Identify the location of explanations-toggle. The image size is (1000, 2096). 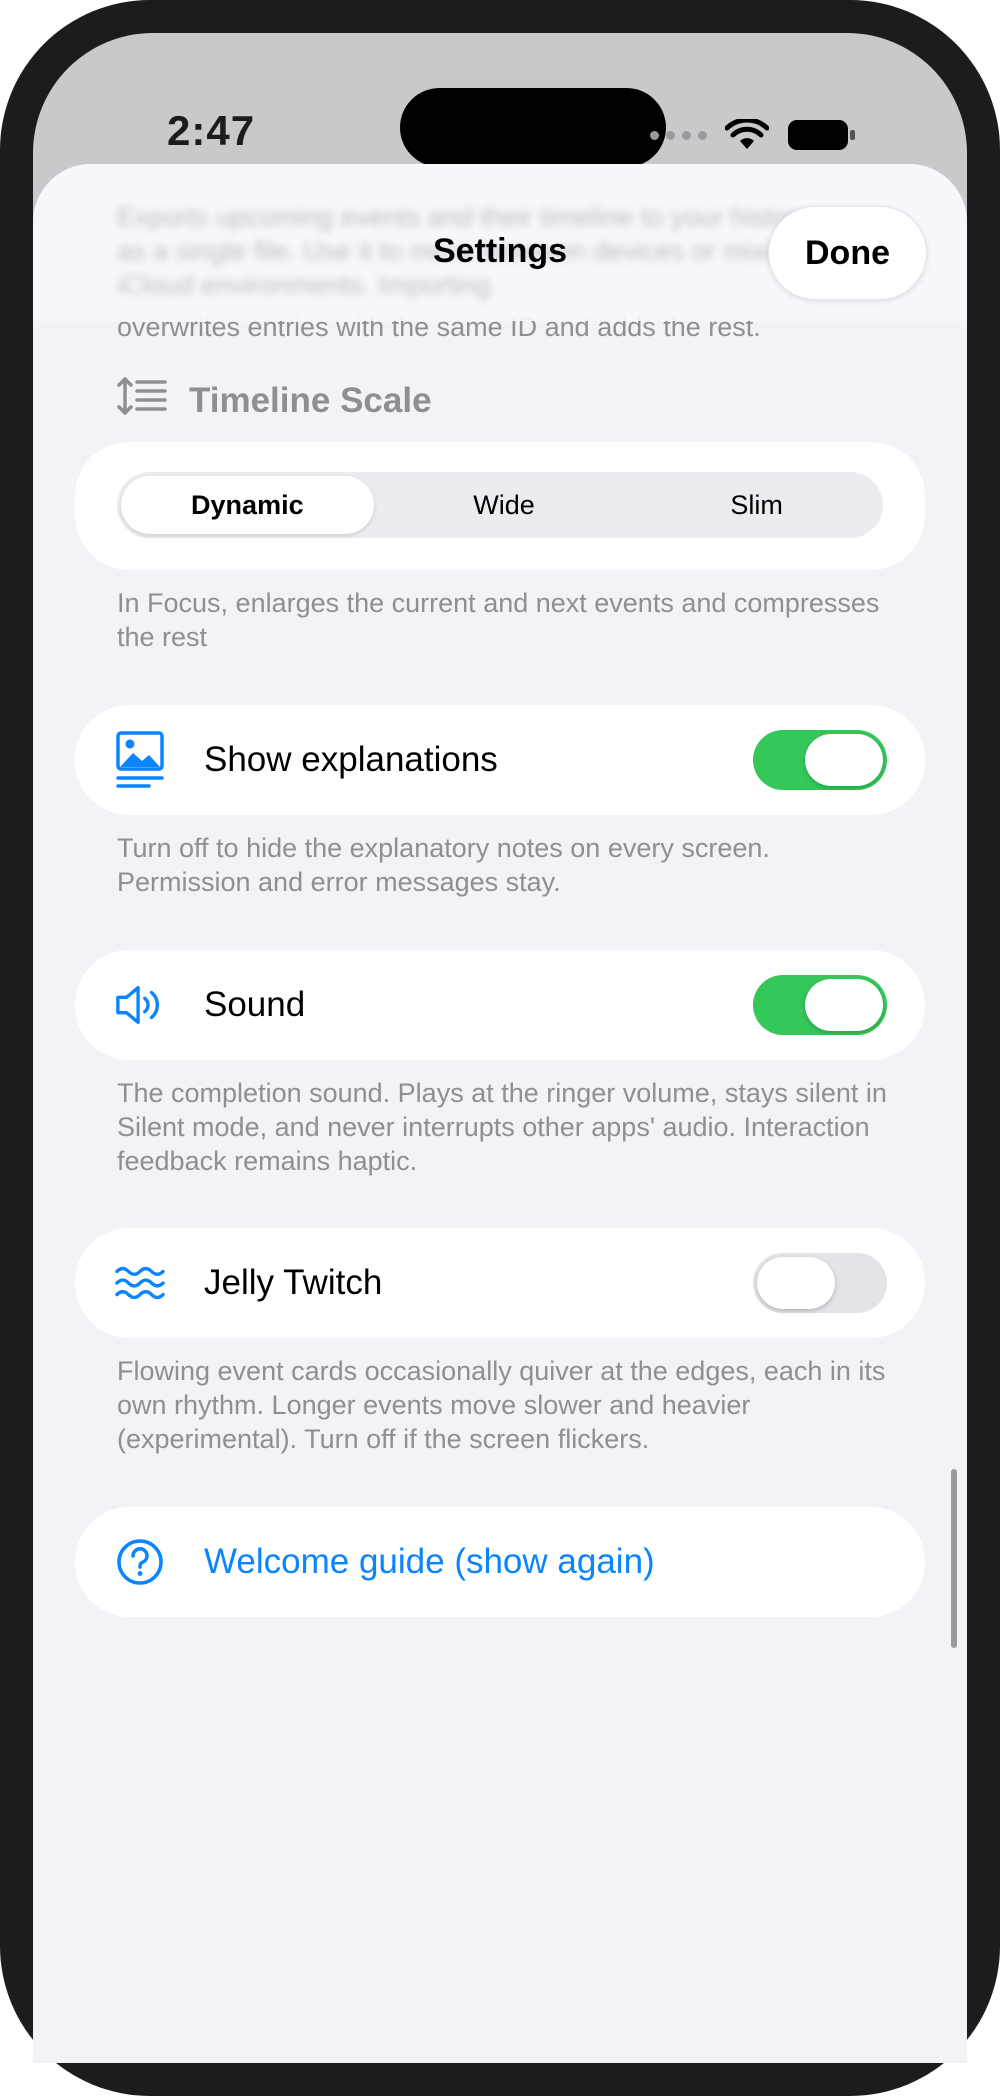
(820, 760).